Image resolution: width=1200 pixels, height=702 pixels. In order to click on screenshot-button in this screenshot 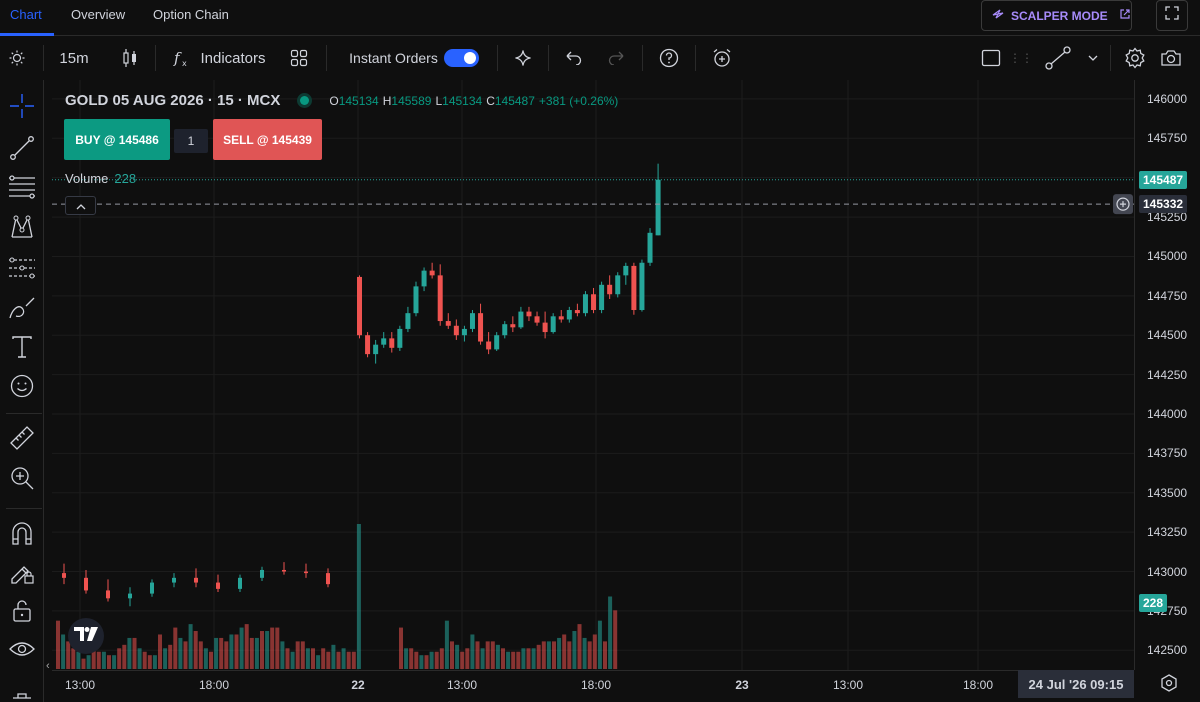, I will do `click(1171, 58)`.